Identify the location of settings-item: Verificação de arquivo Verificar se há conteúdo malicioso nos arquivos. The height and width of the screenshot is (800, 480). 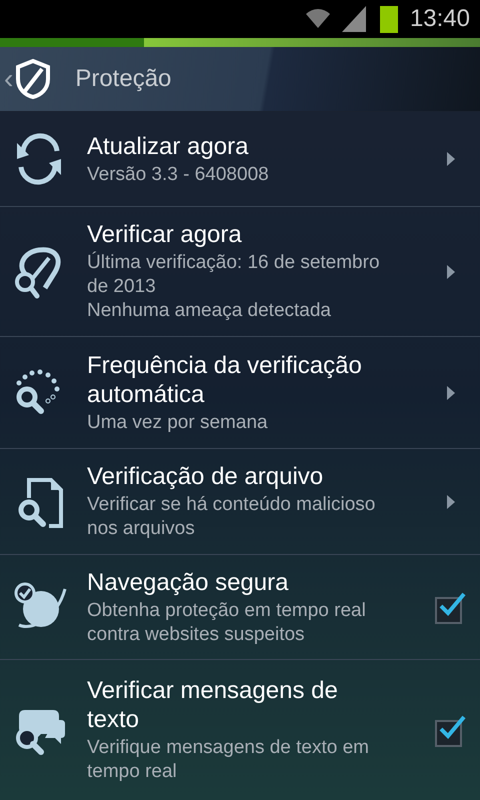
(240, 502).